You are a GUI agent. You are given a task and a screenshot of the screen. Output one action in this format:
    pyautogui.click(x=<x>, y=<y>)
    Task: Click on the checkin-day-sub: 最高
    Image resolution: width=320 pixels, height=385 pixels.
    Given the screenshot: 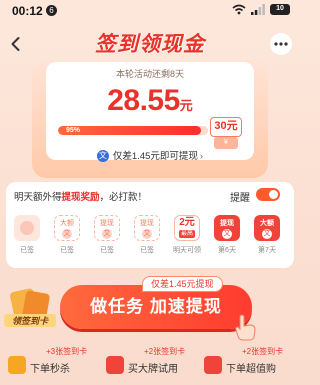 What is the action you would take?
    pyautogui.click(x=186, y=234)
    